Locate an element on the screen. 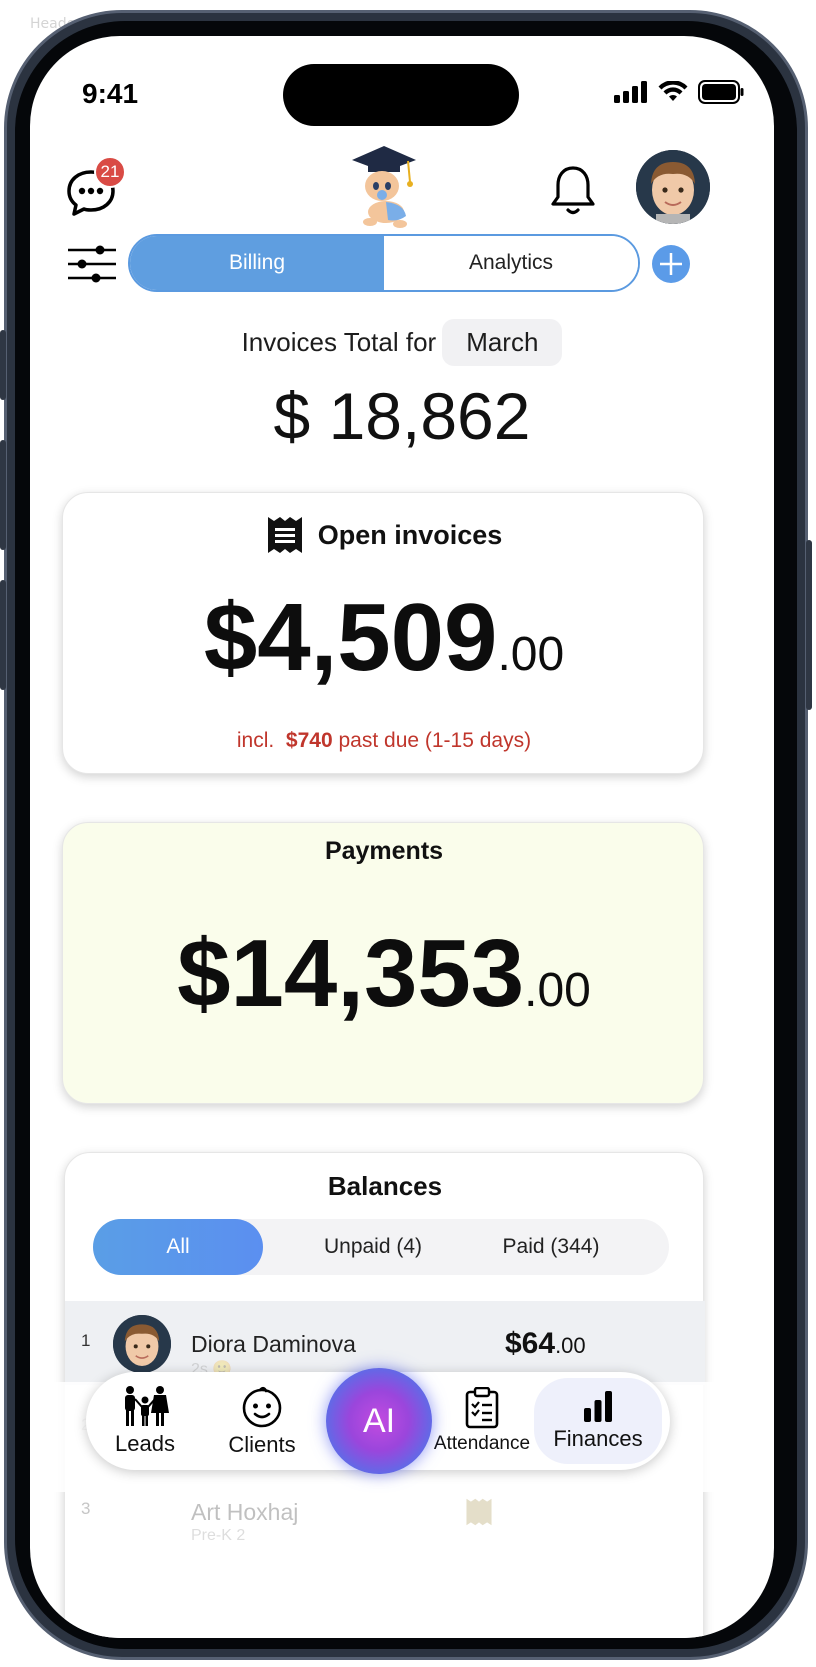  graduate-baby-logo is located at coordinates (384, 185).